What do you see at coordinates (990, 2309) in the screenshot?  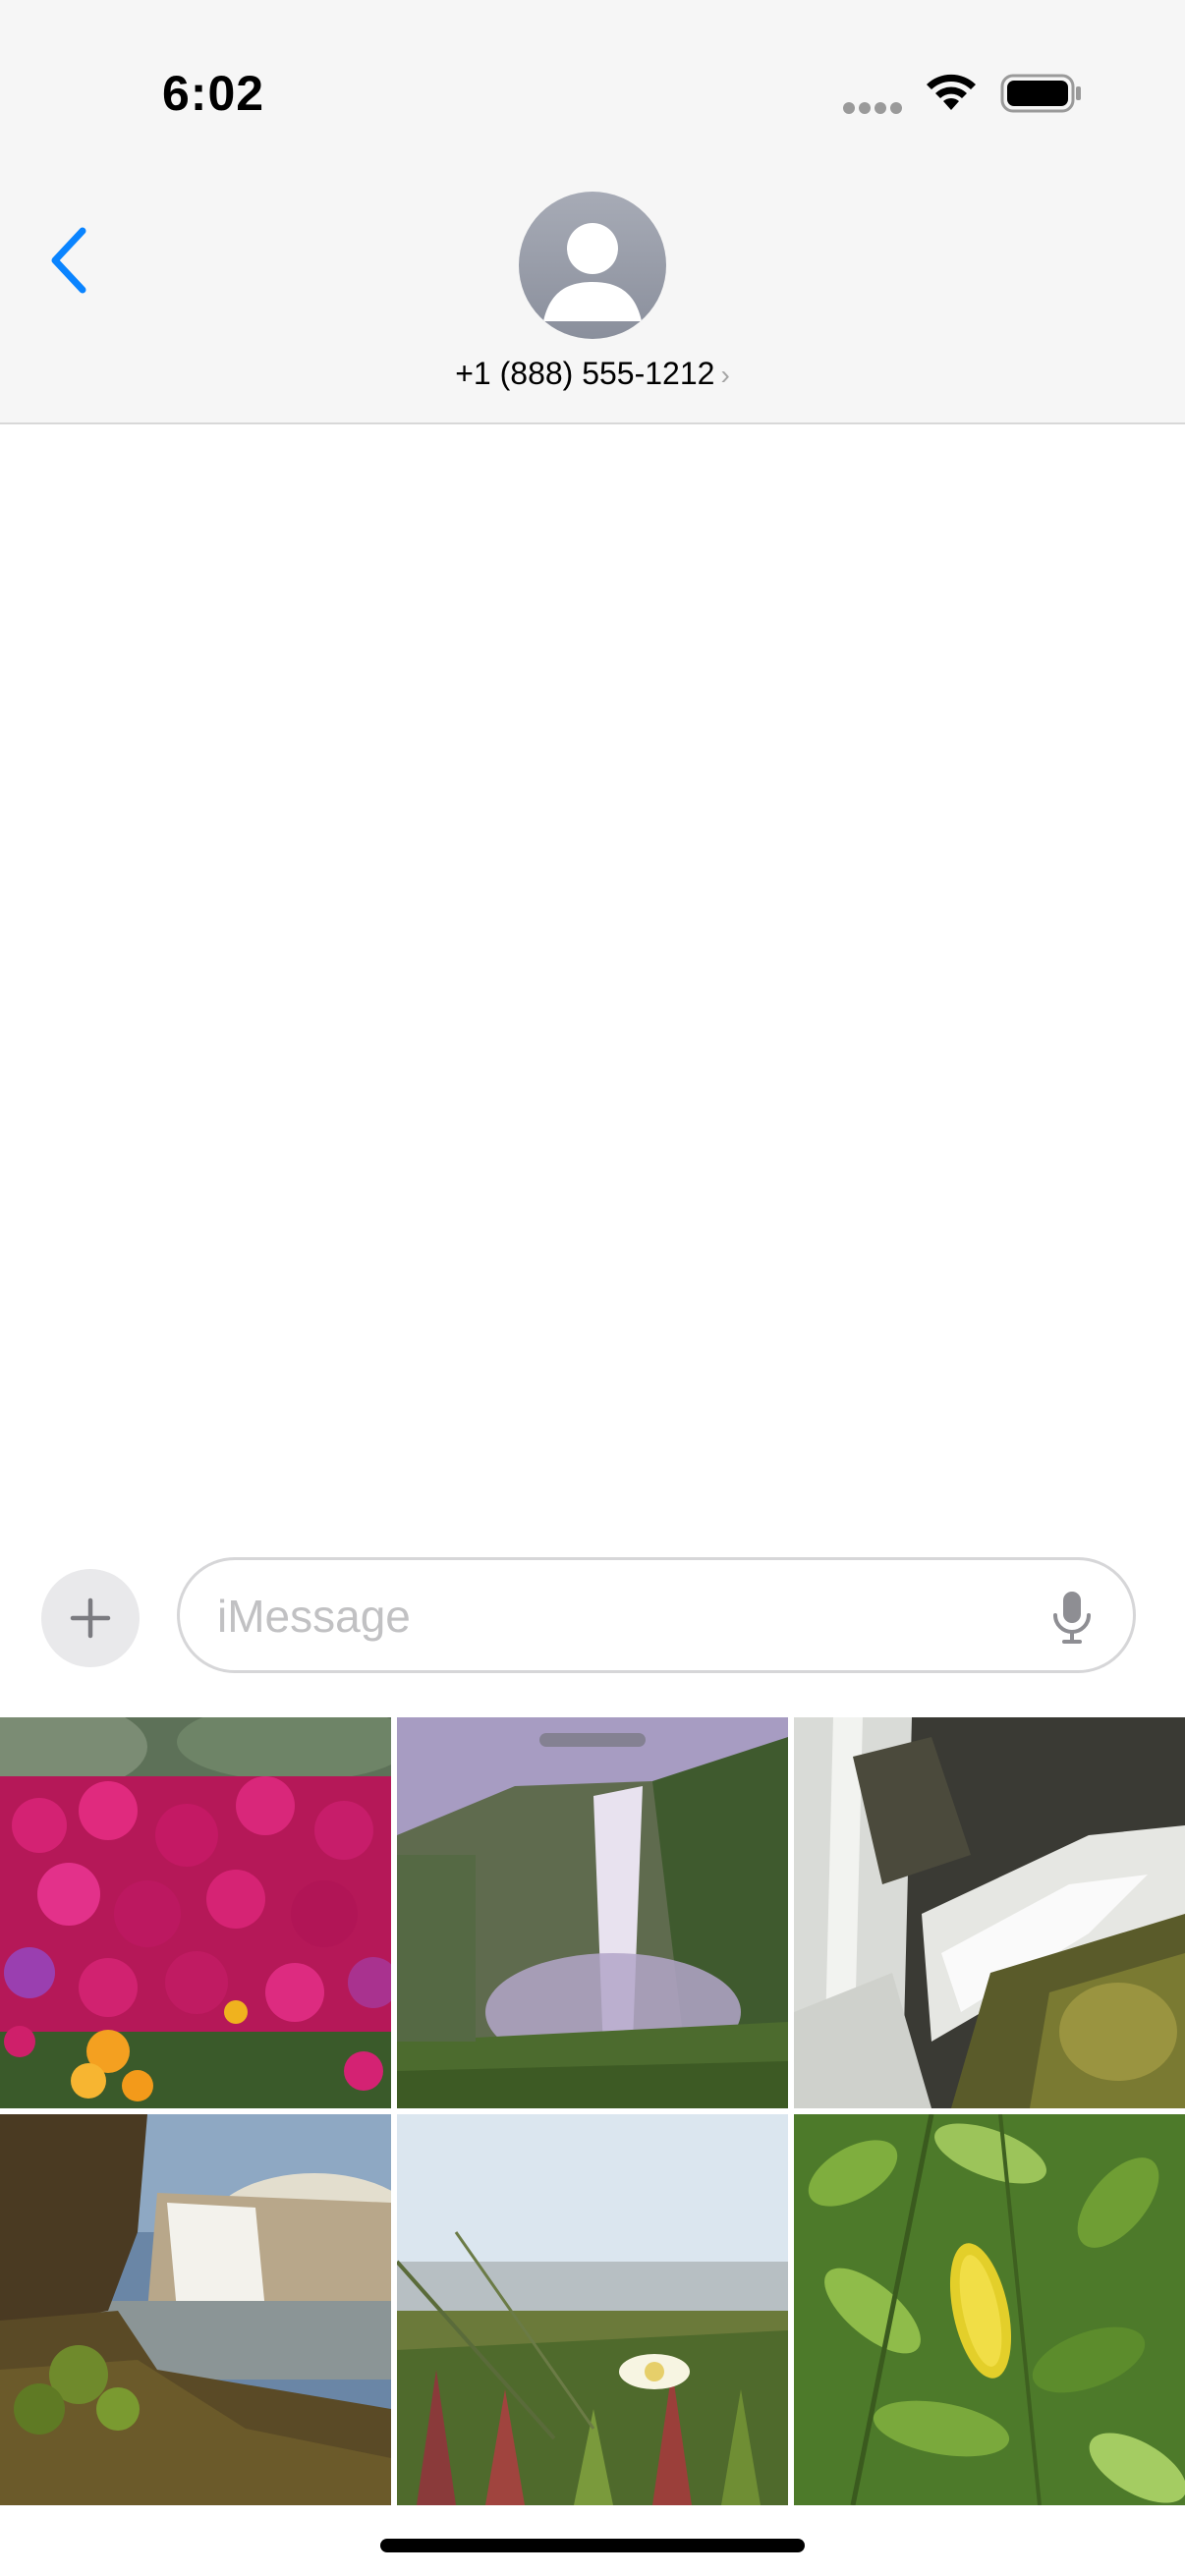 I see `photo-thumbnail-leaves` at bounding box center [990, 2309].